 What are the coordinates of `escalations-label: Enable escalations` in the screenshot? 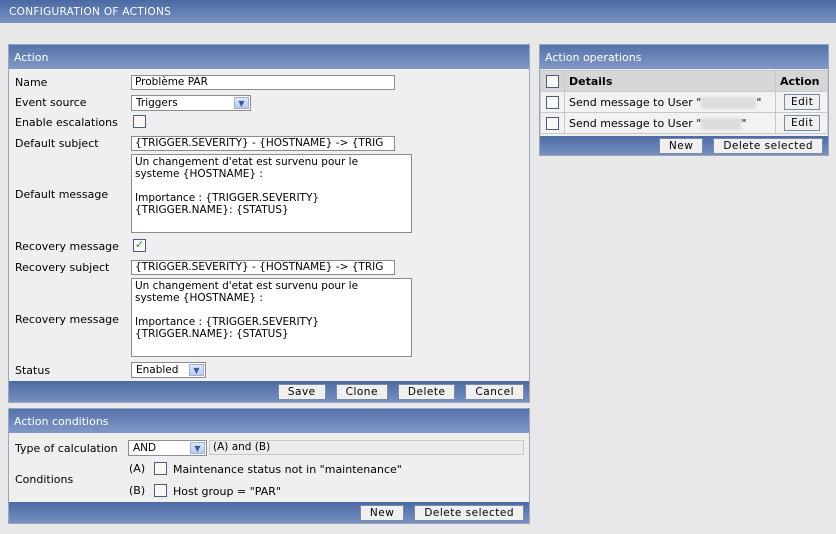 It's located at (66, 122).